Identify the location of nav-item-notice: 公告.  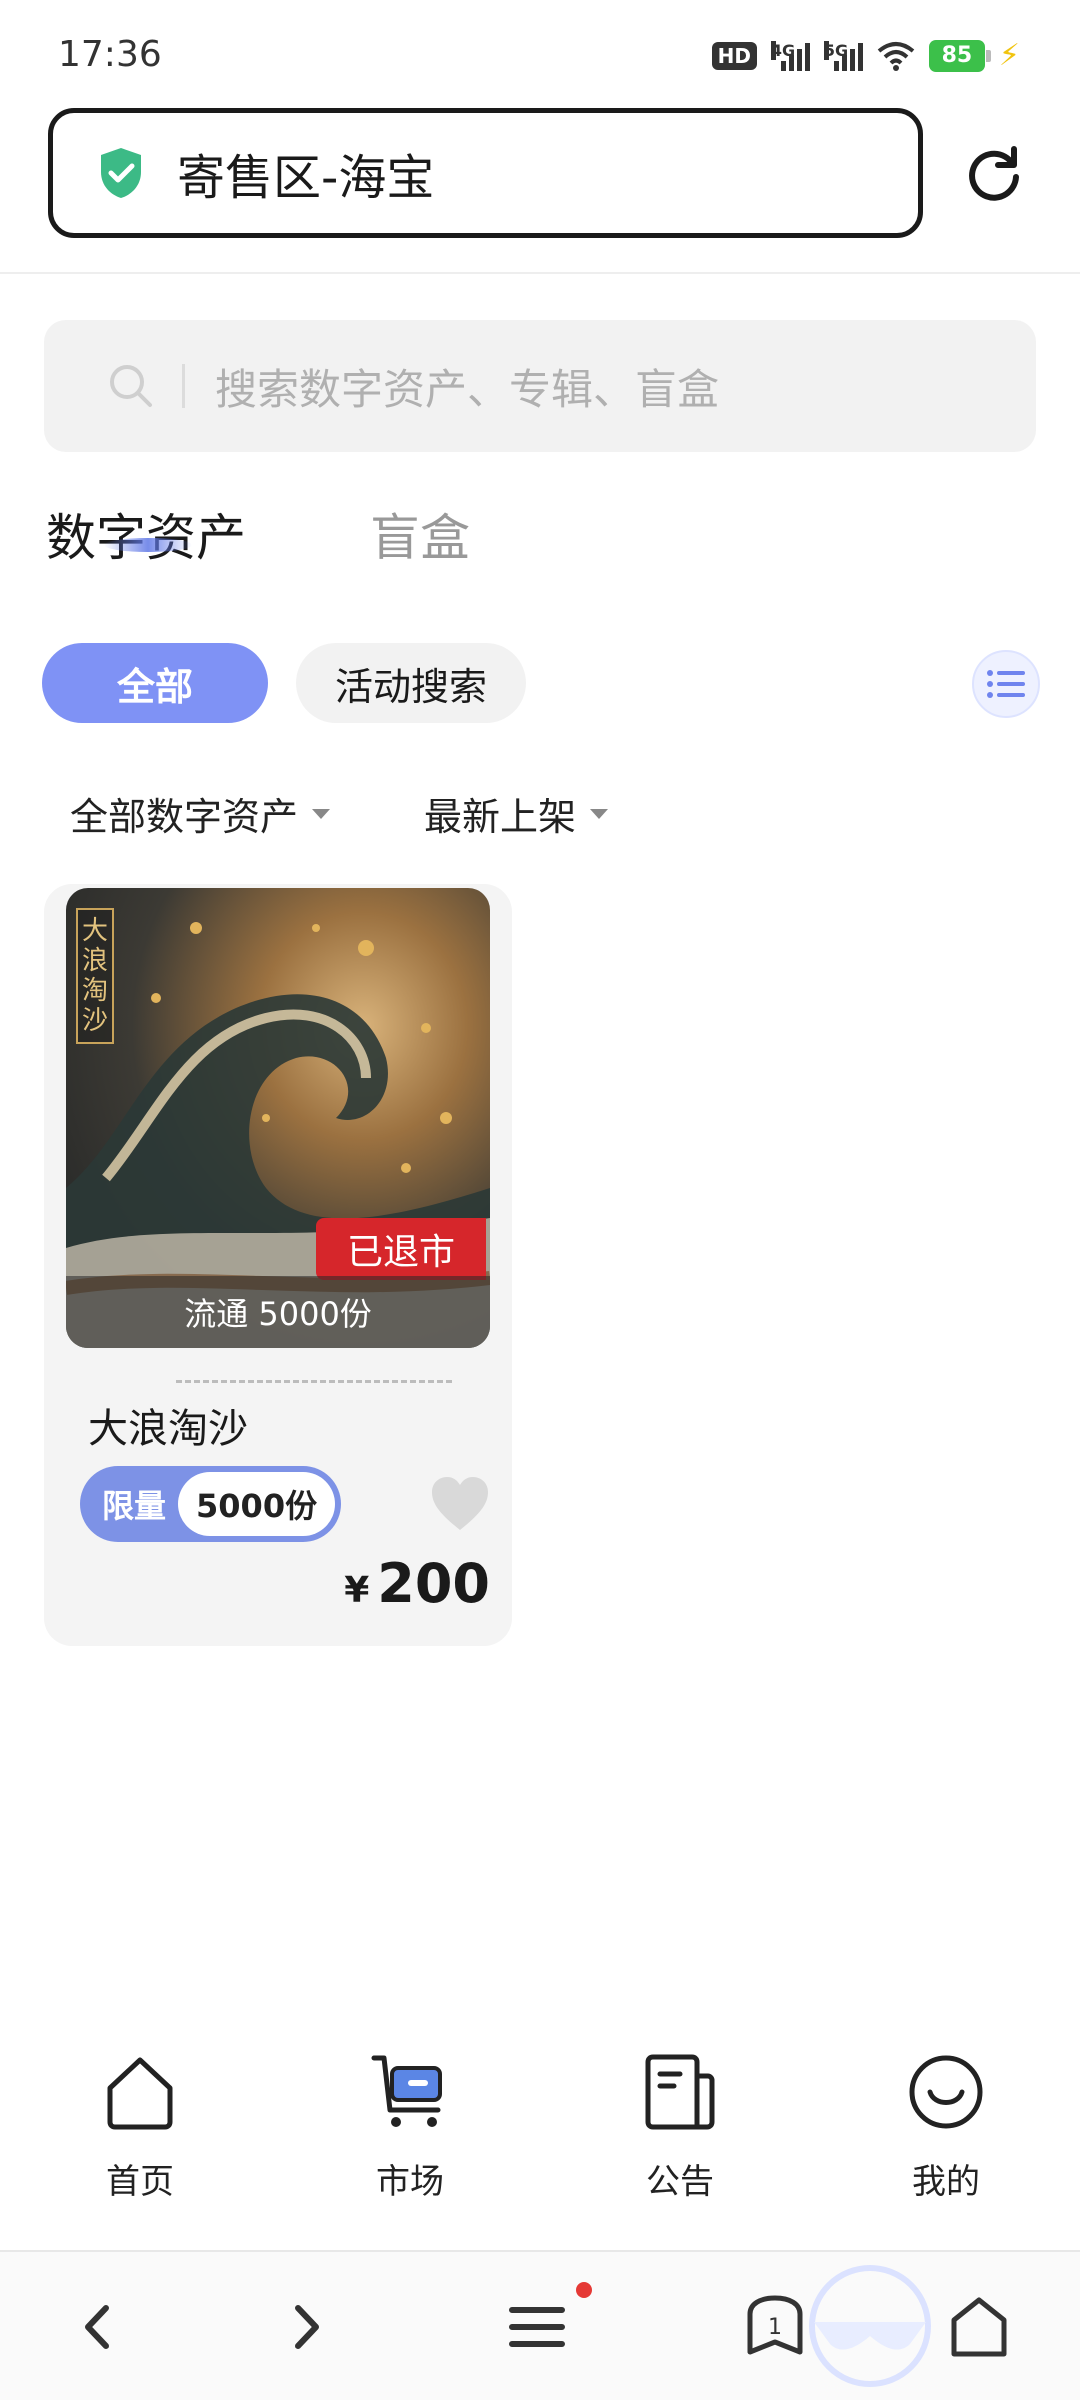
(680, 2119).